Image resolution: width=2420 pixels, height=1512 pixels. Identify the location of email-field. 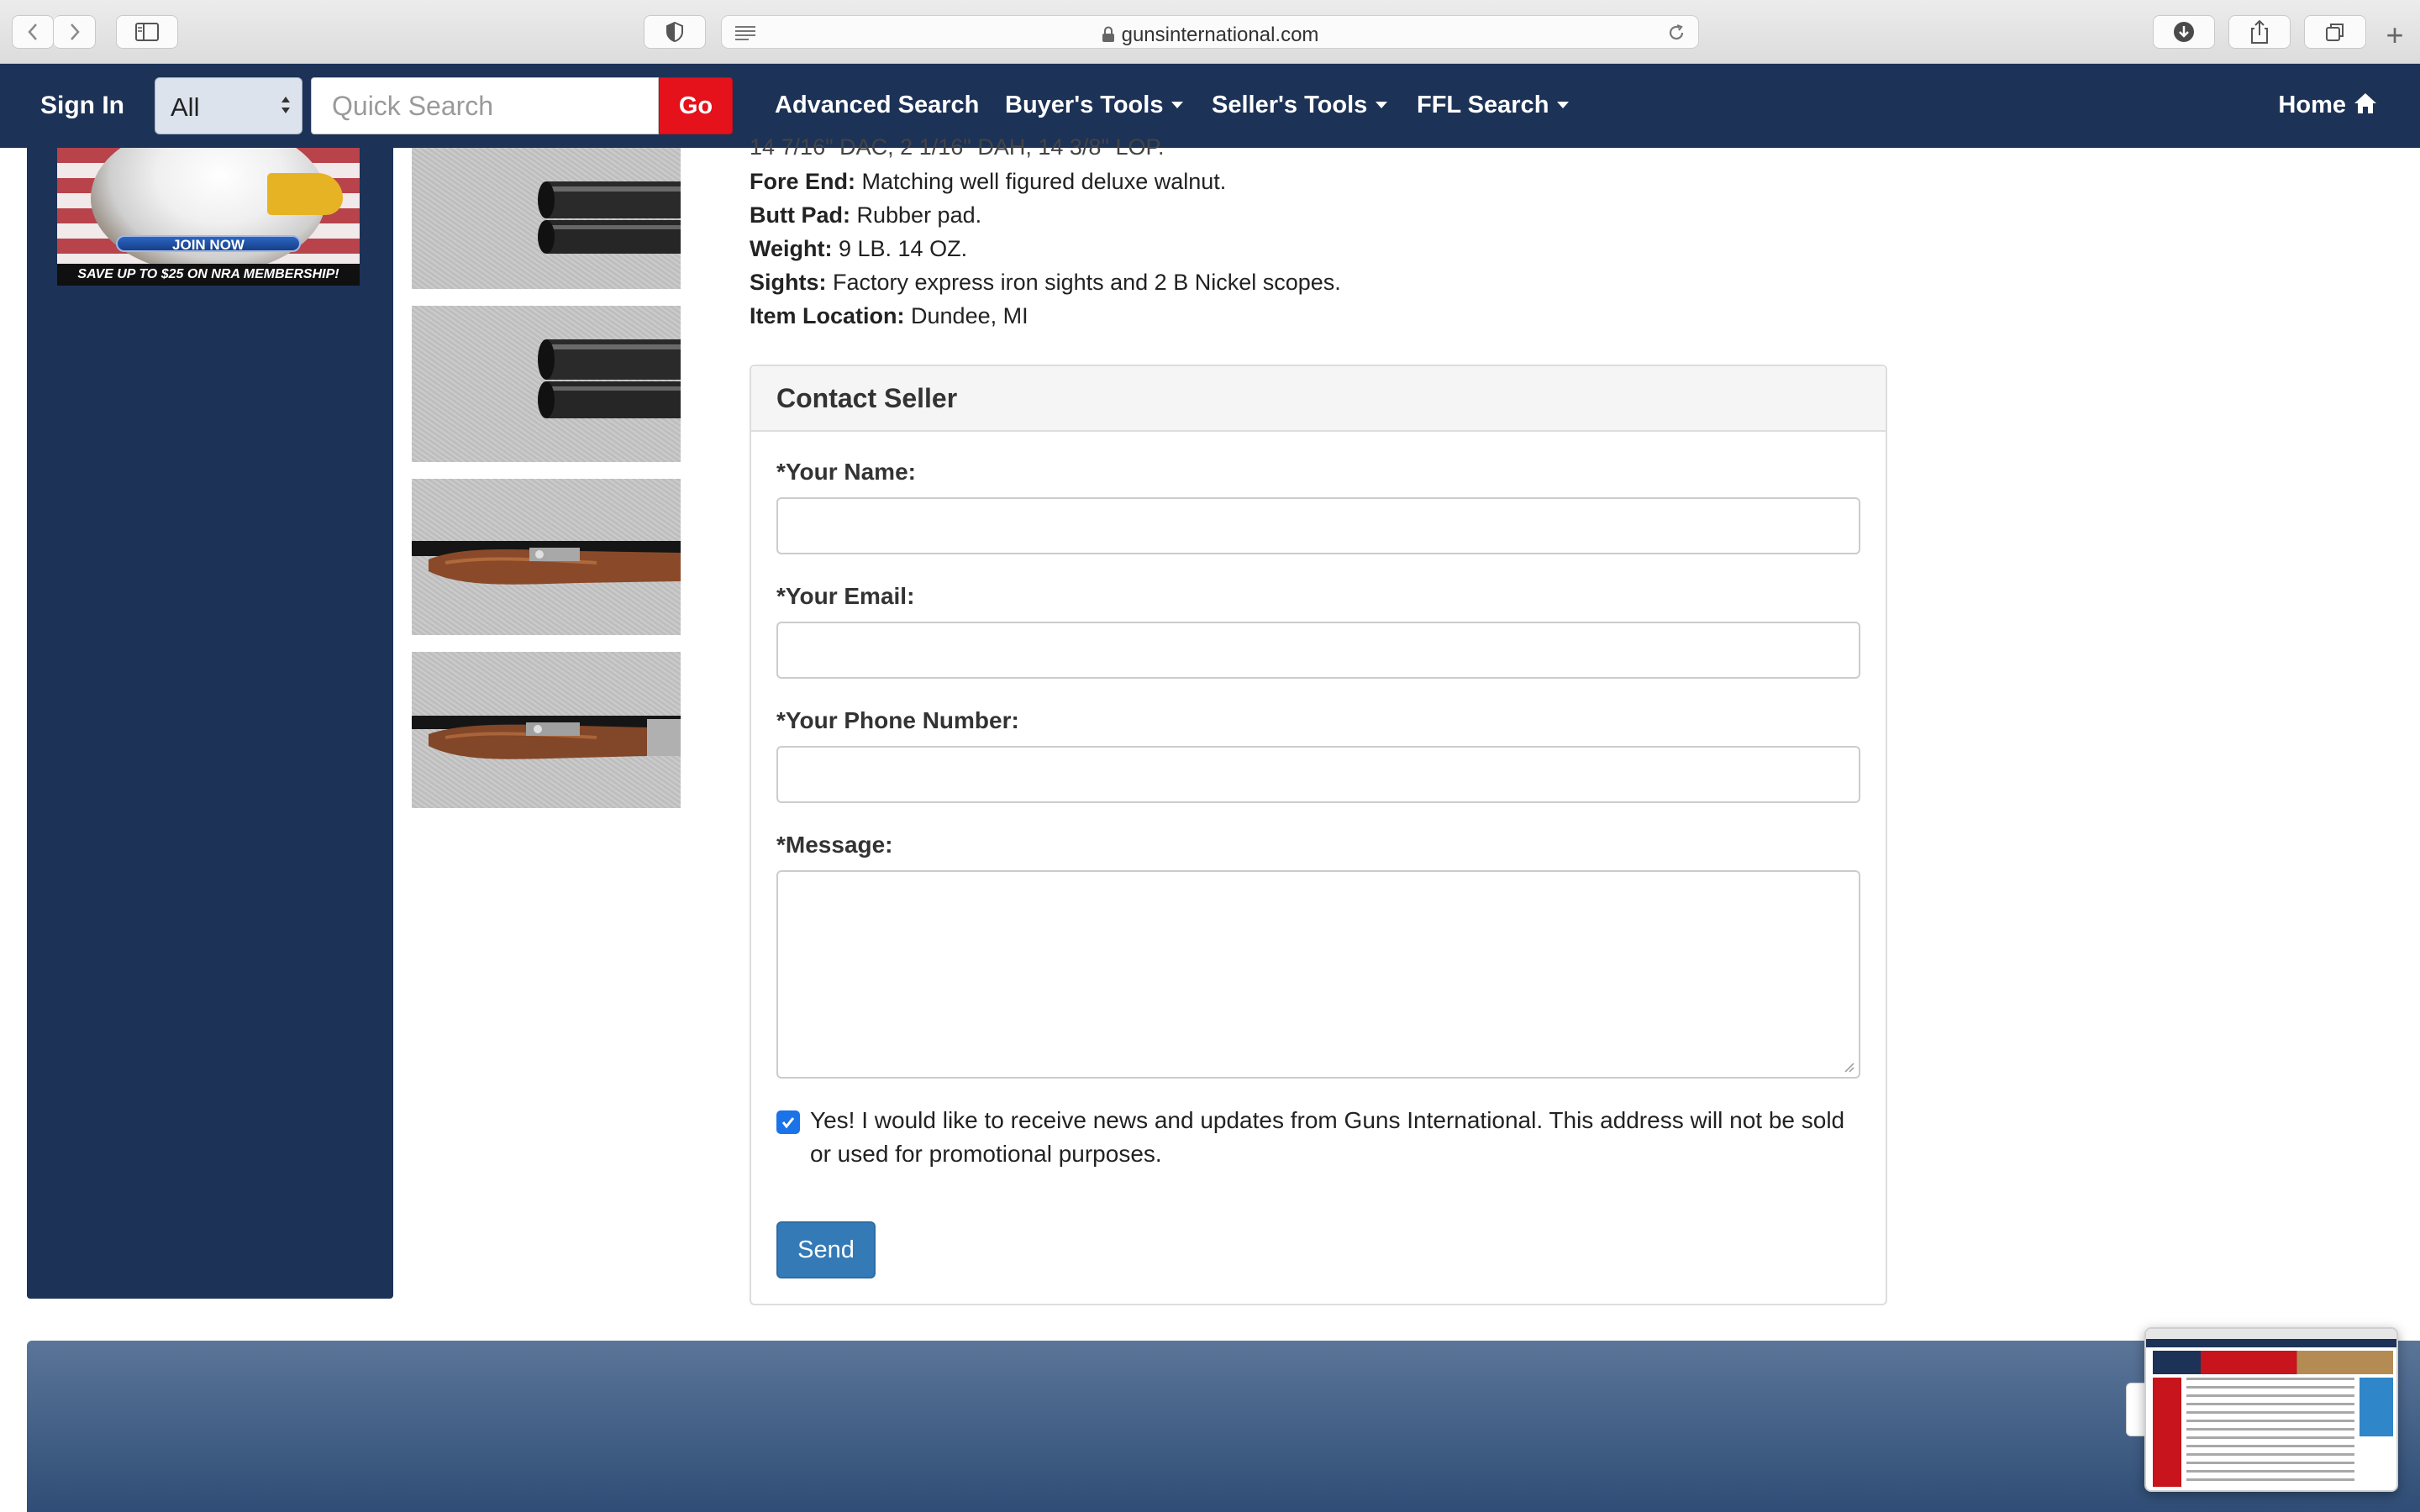
(1318, 650).